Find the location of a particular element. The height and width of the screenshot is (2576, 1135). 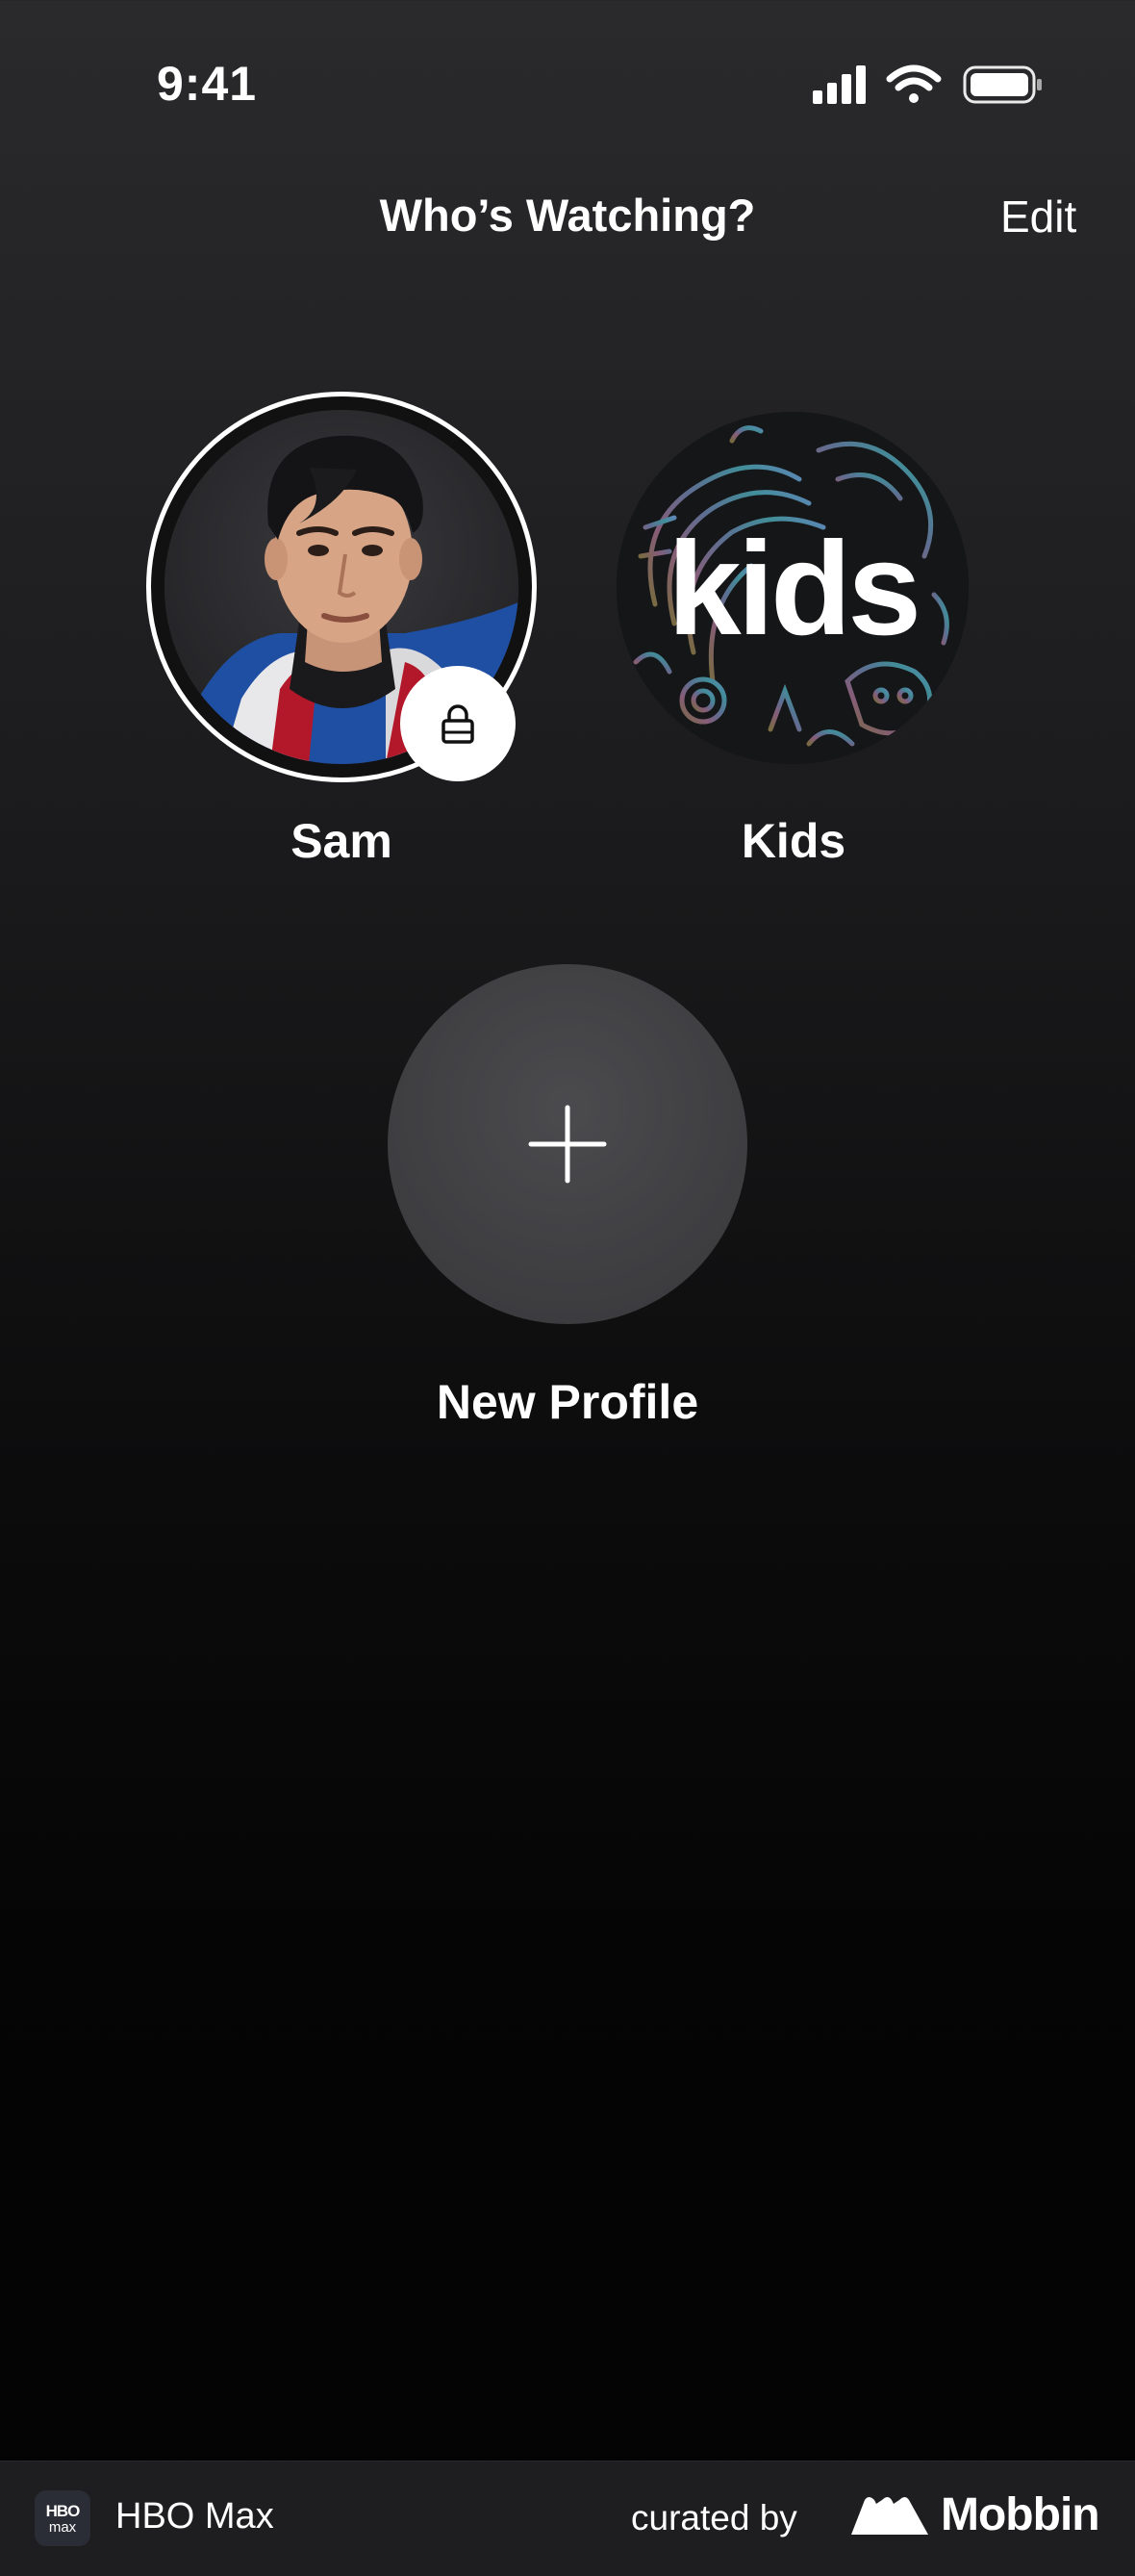

profile-avatar-kids: kids is located at coordinates (793, 588).